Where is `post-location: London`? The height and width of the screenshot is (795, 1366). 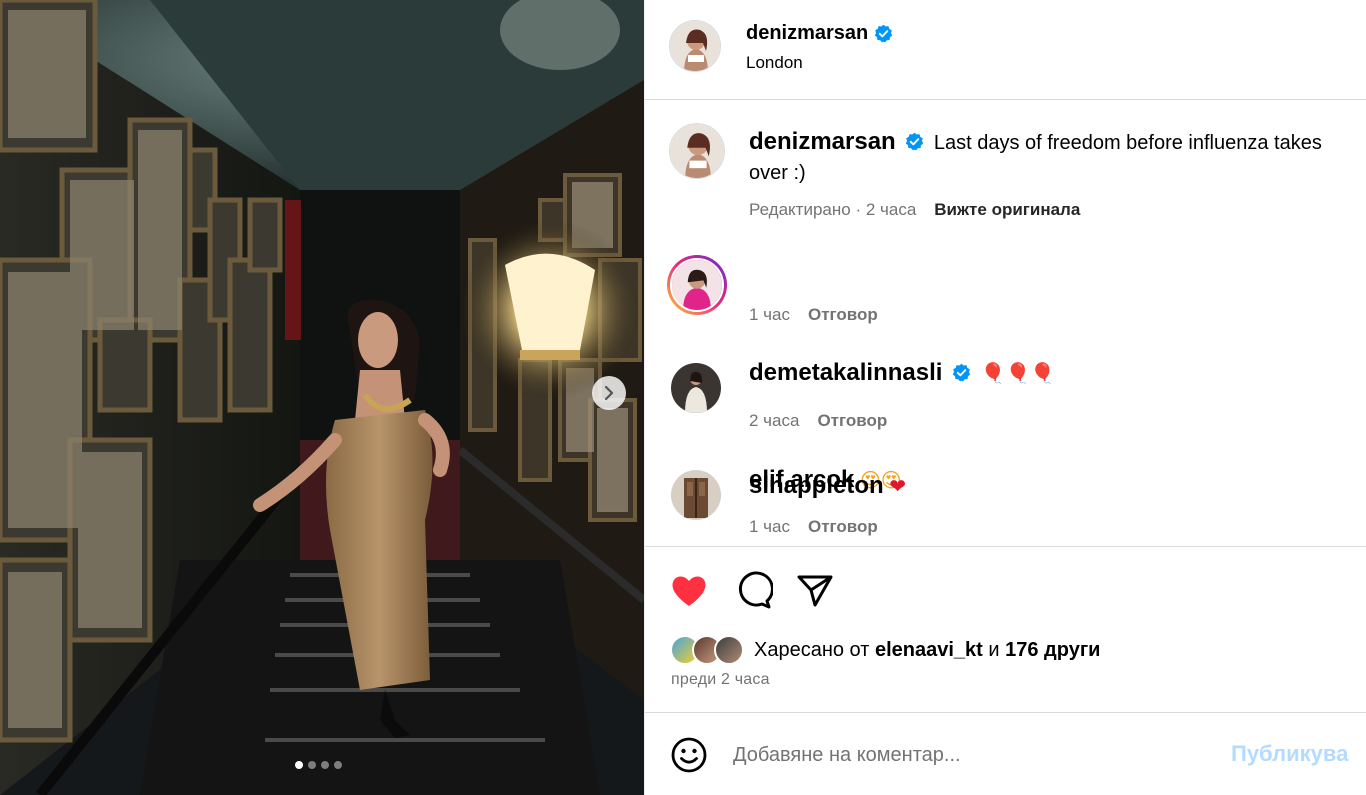 post-location: London is located at coordinates (774, 63).